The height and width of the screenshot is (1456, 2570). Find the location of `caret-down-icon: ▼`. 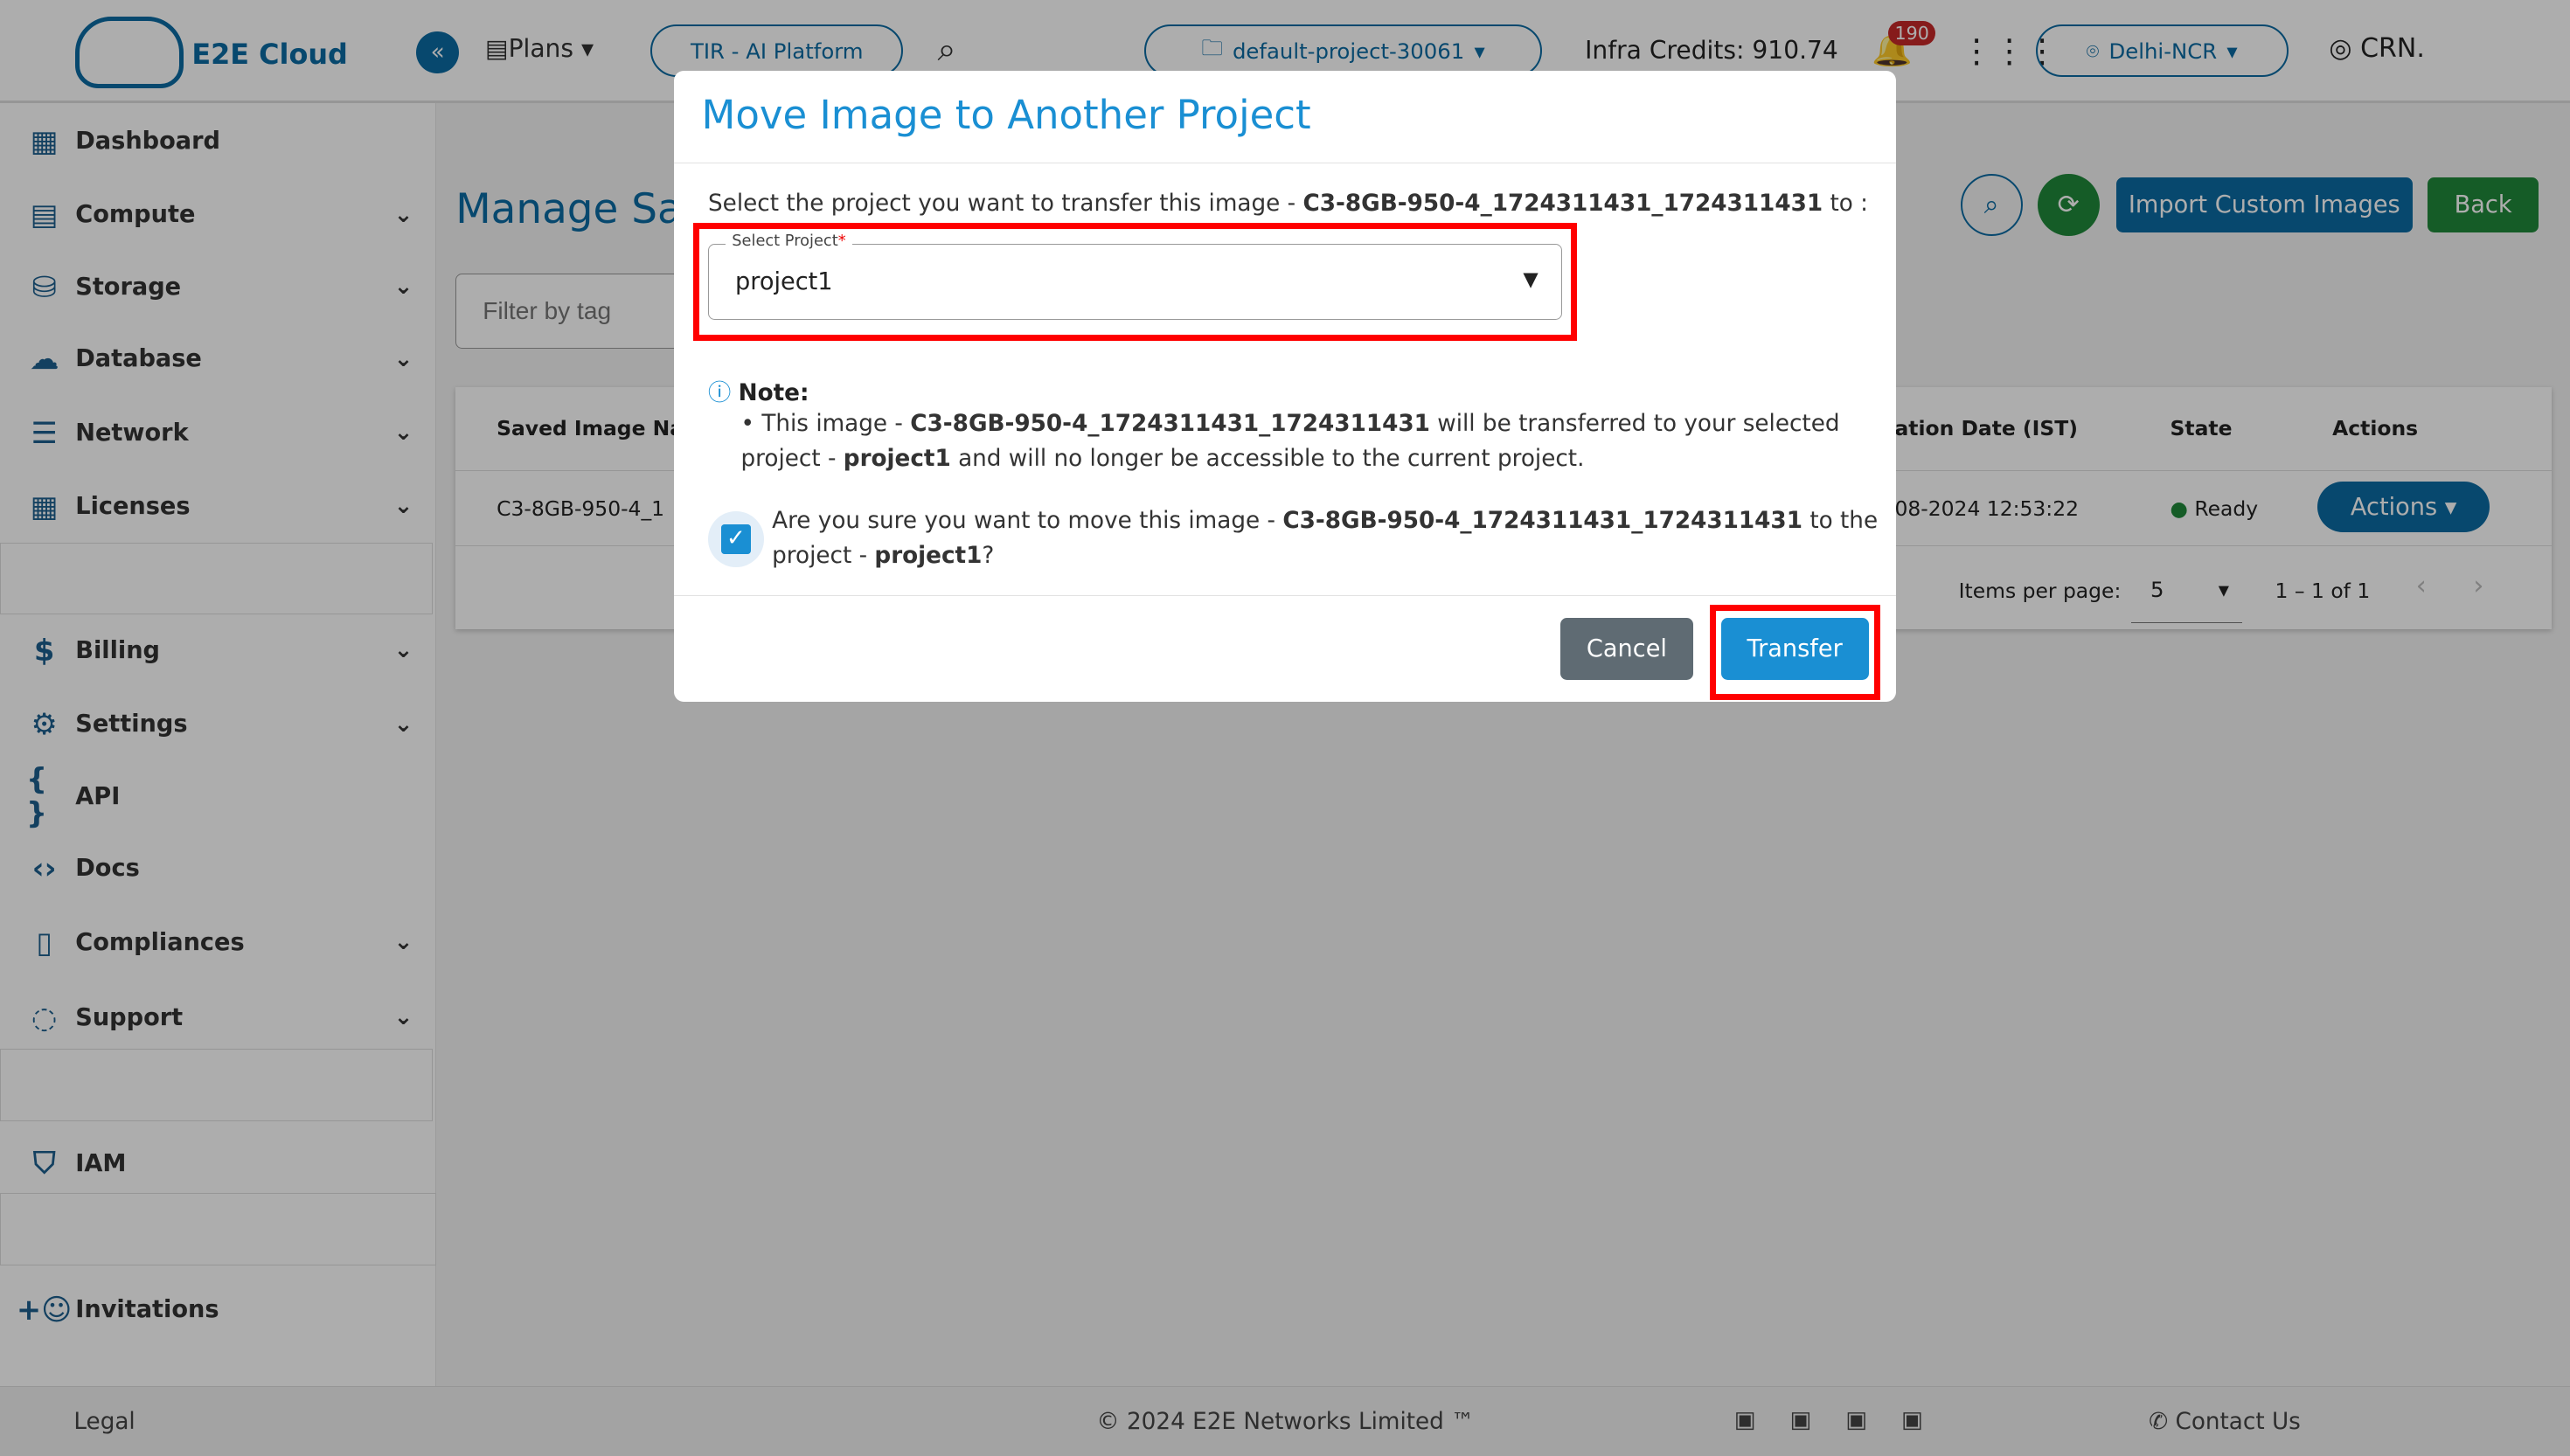

caret-down-icon: ▼ is located at coordinates (1531, 279).